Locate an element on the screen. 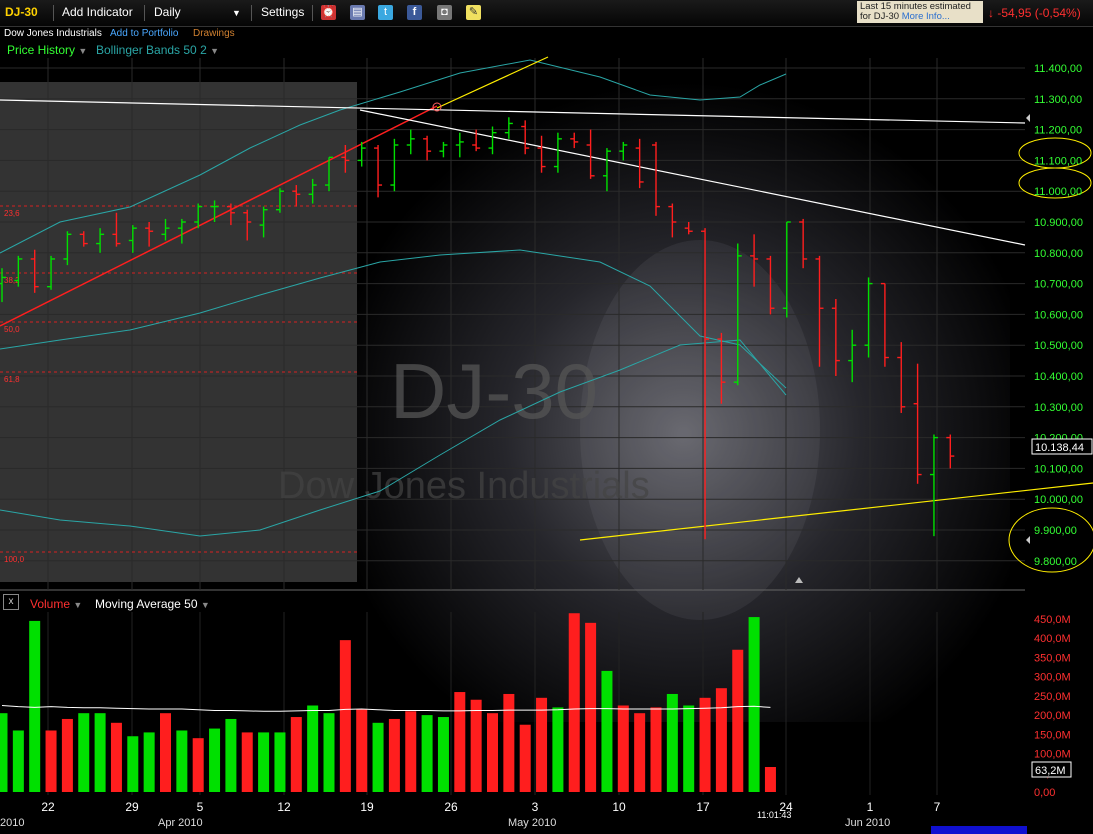  price-change-value: -54,95 (-0,54%) is located at coordinates (1039, 13).